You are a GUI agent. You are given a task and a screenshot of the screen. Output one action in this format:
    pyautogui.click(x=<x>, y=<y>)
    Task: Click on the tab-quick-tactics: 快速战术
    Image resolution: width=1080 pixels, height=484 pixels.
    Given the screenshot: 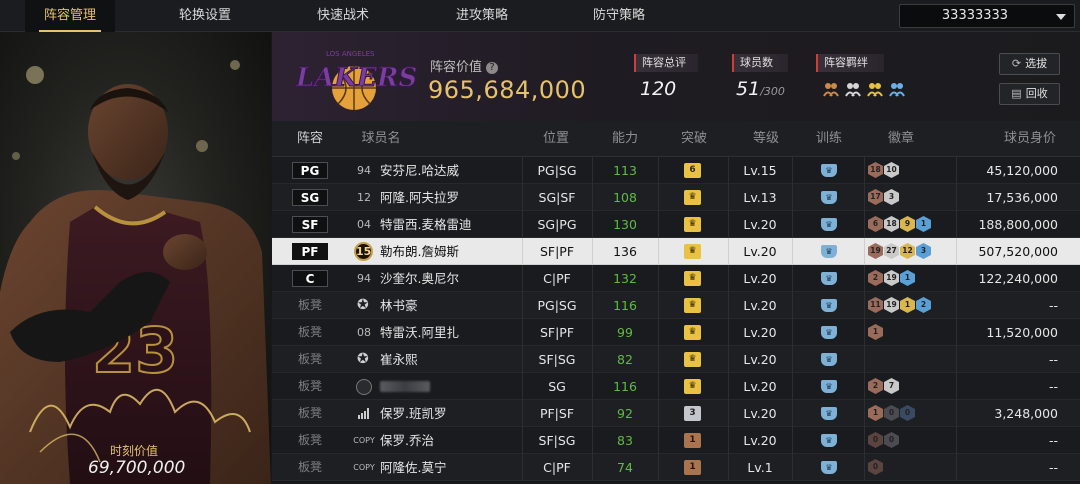 What is the action you would take?
    pyautogui.click(x=343, y=16)
    